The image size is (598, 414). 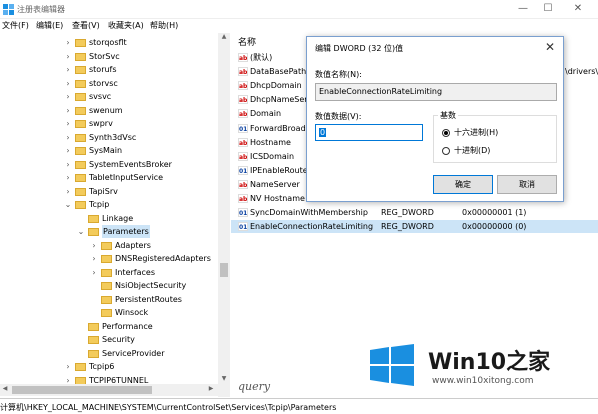 What do you see at coordinates (8, 9) in the screenshot?
I see `regedit-icon` at bounding box center [8, 9].